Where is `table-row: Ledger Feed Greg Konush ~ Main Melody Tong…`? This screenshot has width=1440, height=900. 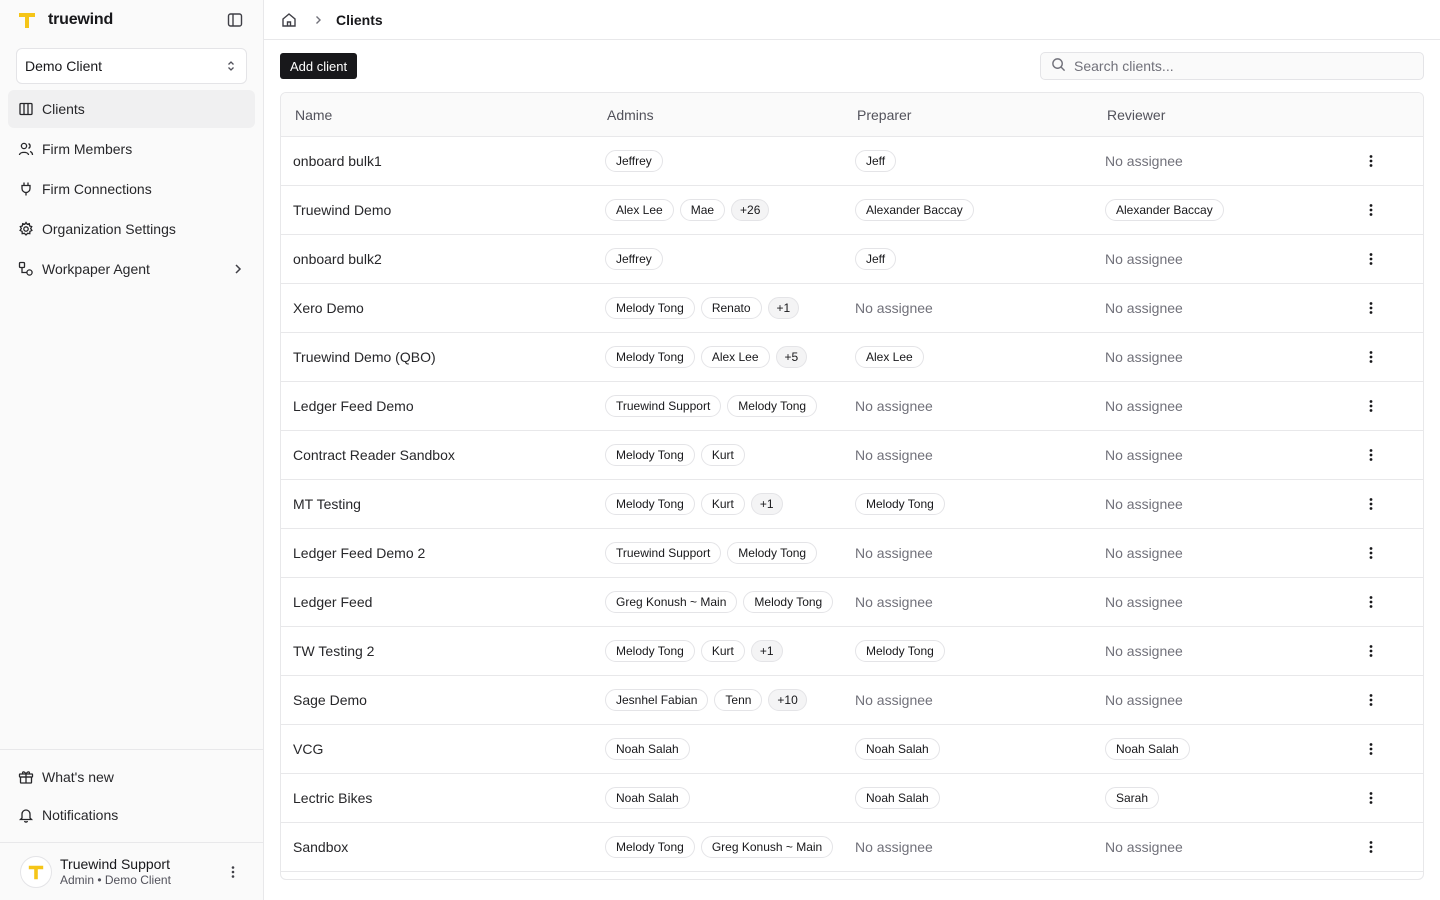
table-row: Ledger Feed Greg Konush ~ Main Melody Tong… is located at coordinates (852, 602).